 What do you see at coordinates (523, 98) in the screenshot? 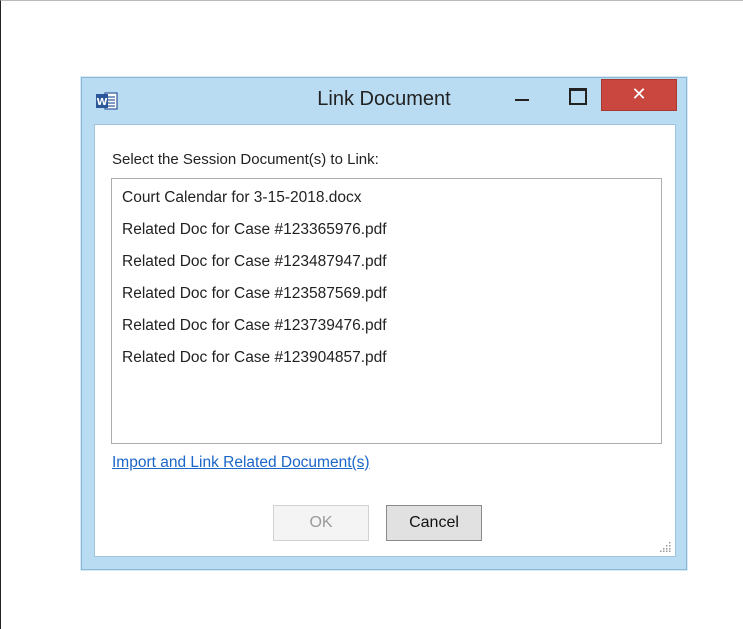
I see `minimize-button` at bounding box center [523, 98].